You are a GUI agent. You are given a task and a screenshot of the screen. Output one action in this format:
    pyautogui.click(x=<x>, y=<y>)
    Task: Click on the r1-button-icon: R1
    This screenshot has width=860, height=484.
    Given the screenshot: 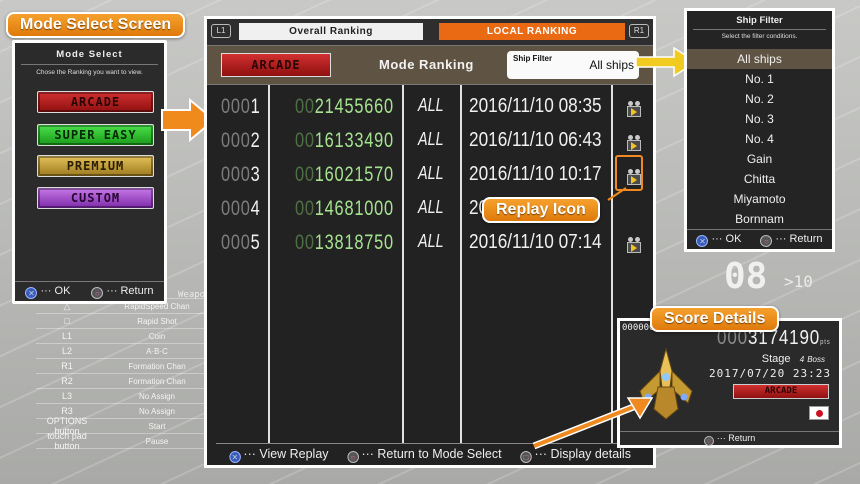 What is the action you would take?
    pyautogui.click(x=639, y=31)
    